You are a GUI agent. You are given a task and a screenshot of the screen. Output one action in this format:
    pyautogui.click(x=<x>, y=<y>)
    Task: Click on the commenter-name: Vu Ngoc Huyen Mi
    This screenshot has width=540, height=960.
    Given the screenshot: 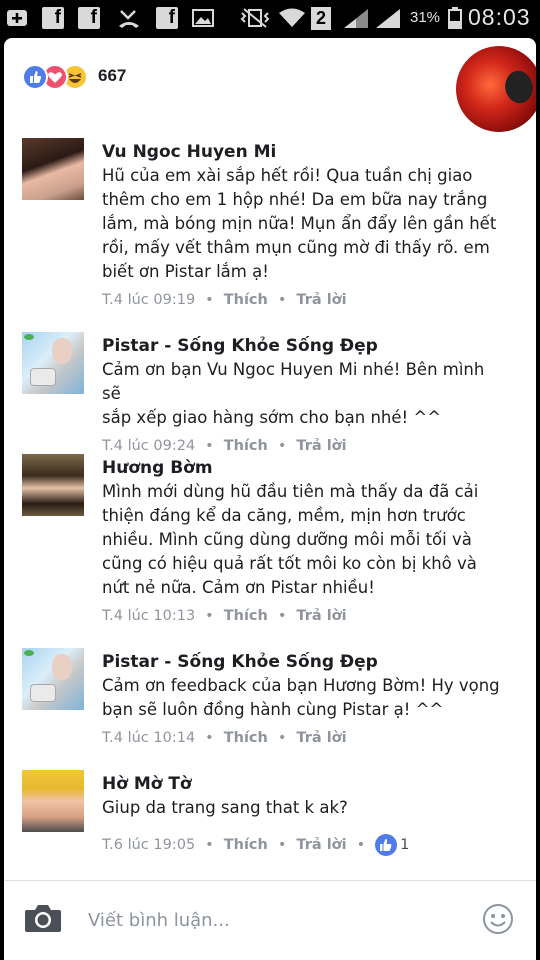 What is the action you would take?
    pyautogui.click(x=302, y=152)
    